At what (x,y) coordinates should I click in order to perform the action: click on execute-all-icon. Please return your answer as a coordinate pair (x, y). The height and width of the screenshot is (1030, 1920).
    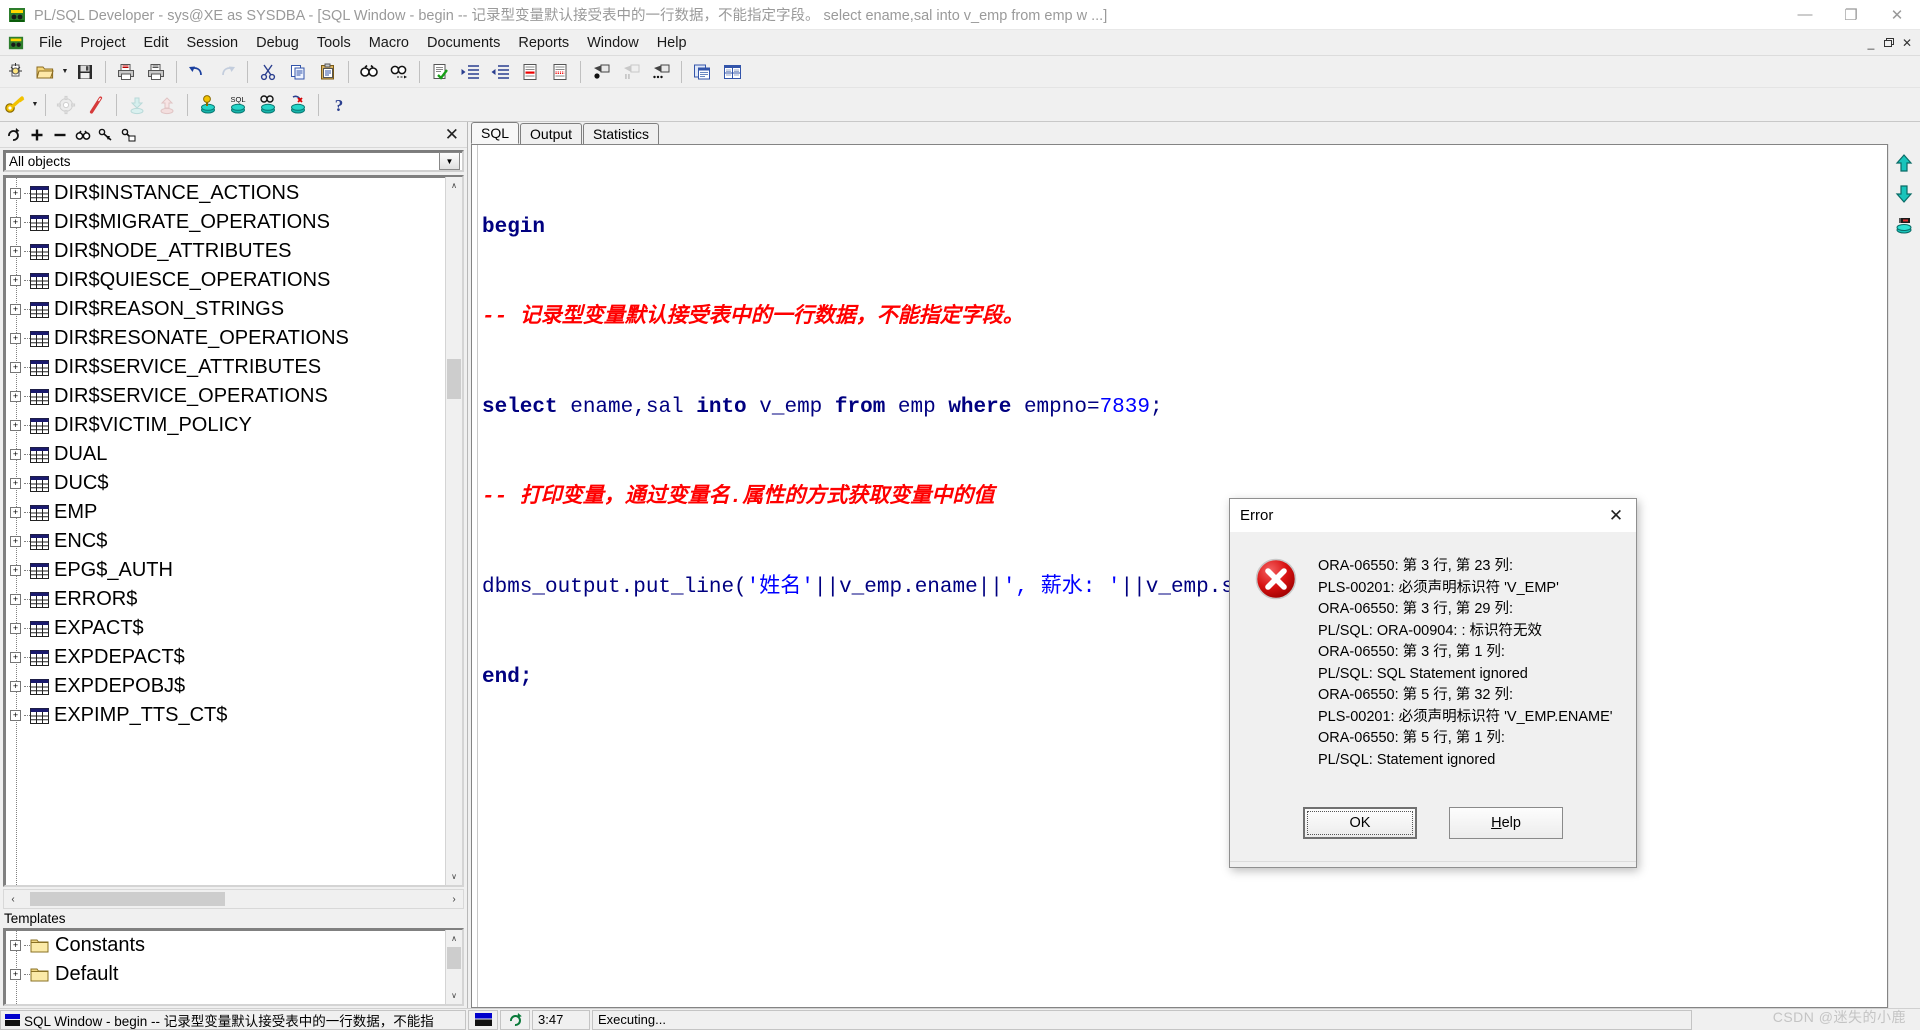
    Looking at the image, I should click on (661, 72).